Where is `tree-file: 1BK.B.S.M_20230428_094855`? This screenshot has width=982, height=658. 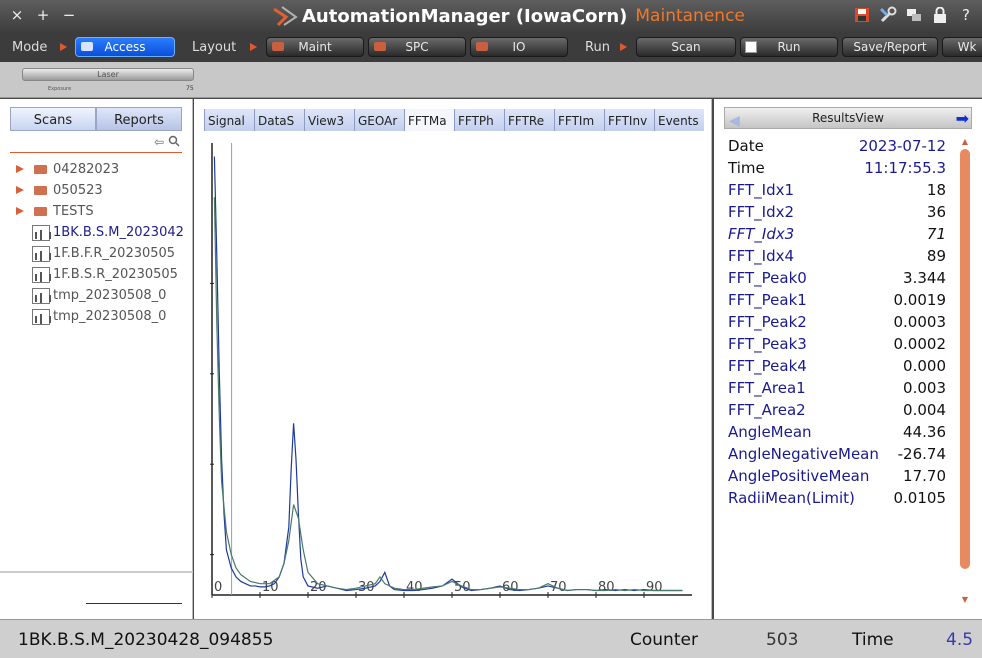 tree-file: 1BK.B.S.M_20230428_094855 is located at coordinates (98, 232).